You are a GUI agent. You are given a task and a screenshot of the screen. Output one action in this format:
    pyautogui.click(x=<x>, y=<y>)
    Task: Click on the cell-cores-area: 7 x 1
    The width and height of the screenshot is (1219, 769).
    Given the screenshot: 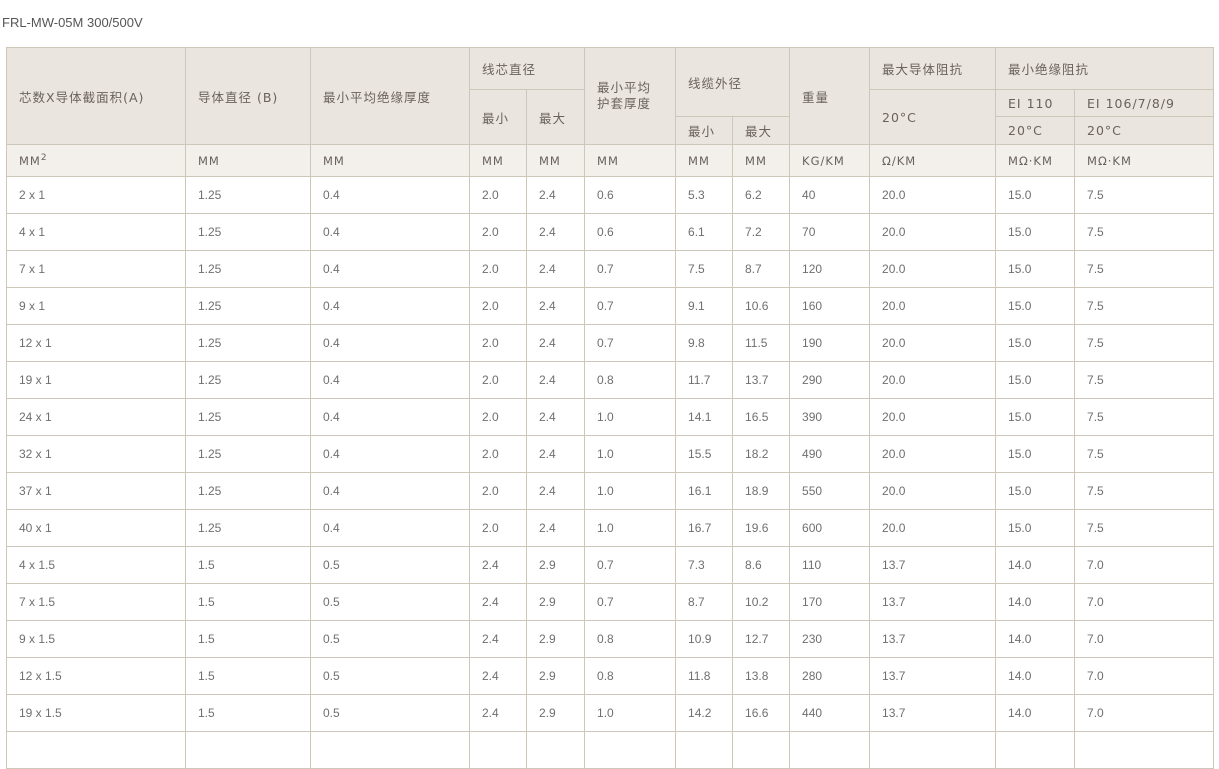 What is the action you would take?
    pyautogui.click(x=96, y=269)
    